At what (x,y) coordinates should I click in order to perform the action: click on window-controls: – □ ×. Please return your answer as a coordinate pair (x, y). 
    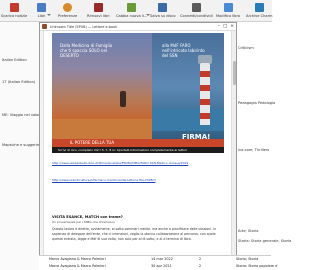
    Looking at the image, I should click on (226, 27).